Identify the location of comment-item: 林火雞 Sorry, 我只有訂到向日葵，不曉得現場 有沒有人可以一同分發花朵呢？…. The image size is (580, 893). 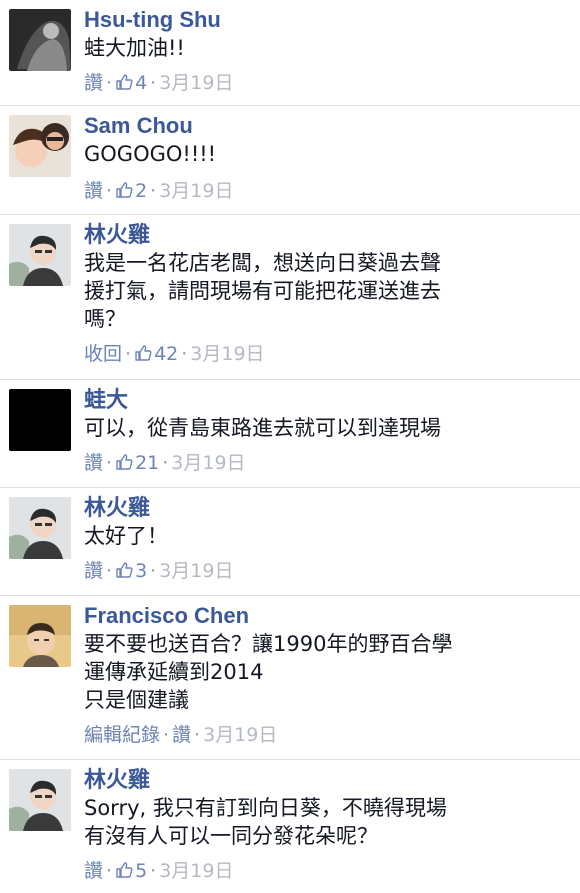
(290, 826).